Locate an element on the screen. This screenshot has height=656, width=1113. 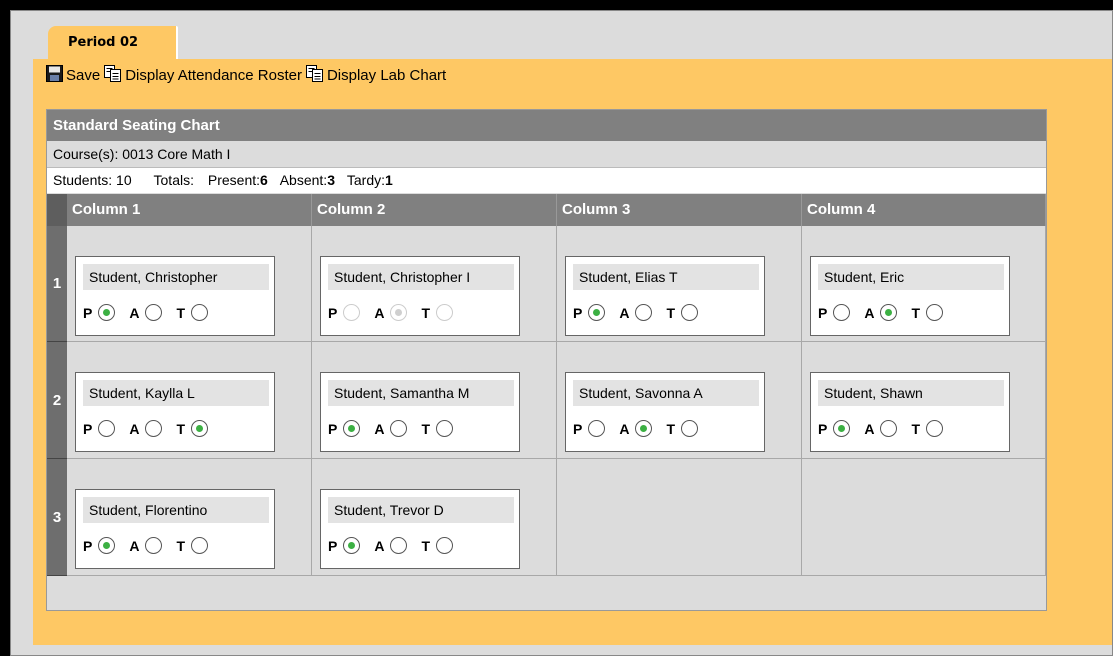
column-header: Column 3 is located at coordinates (679, 210).